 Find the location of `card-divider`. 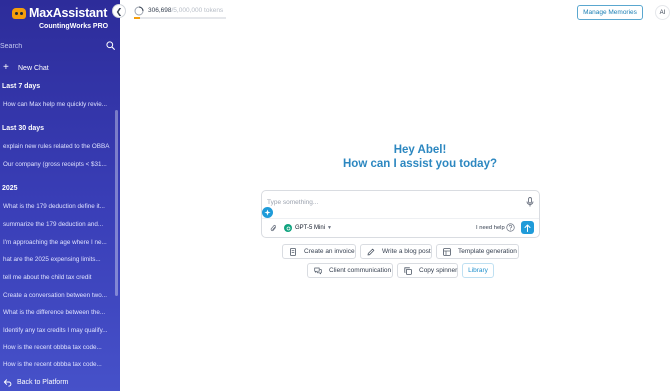

card-divider is located at coordinates (400, 218).